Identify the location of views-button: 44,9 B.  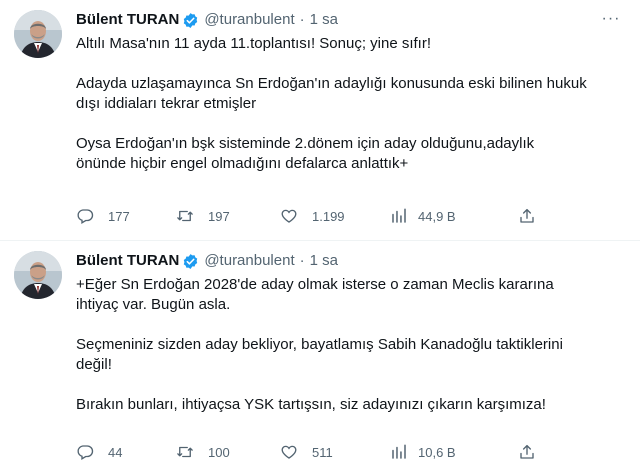
(454, 216).